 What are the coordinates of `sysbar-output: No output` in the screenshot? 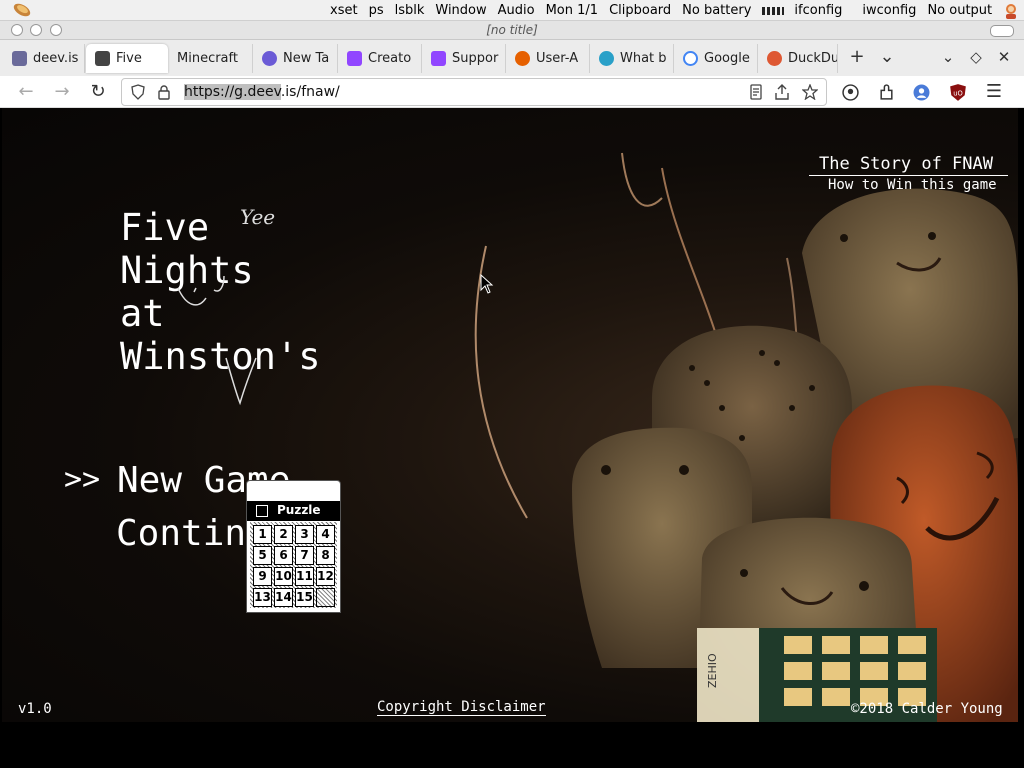 It's located at (960, 10).